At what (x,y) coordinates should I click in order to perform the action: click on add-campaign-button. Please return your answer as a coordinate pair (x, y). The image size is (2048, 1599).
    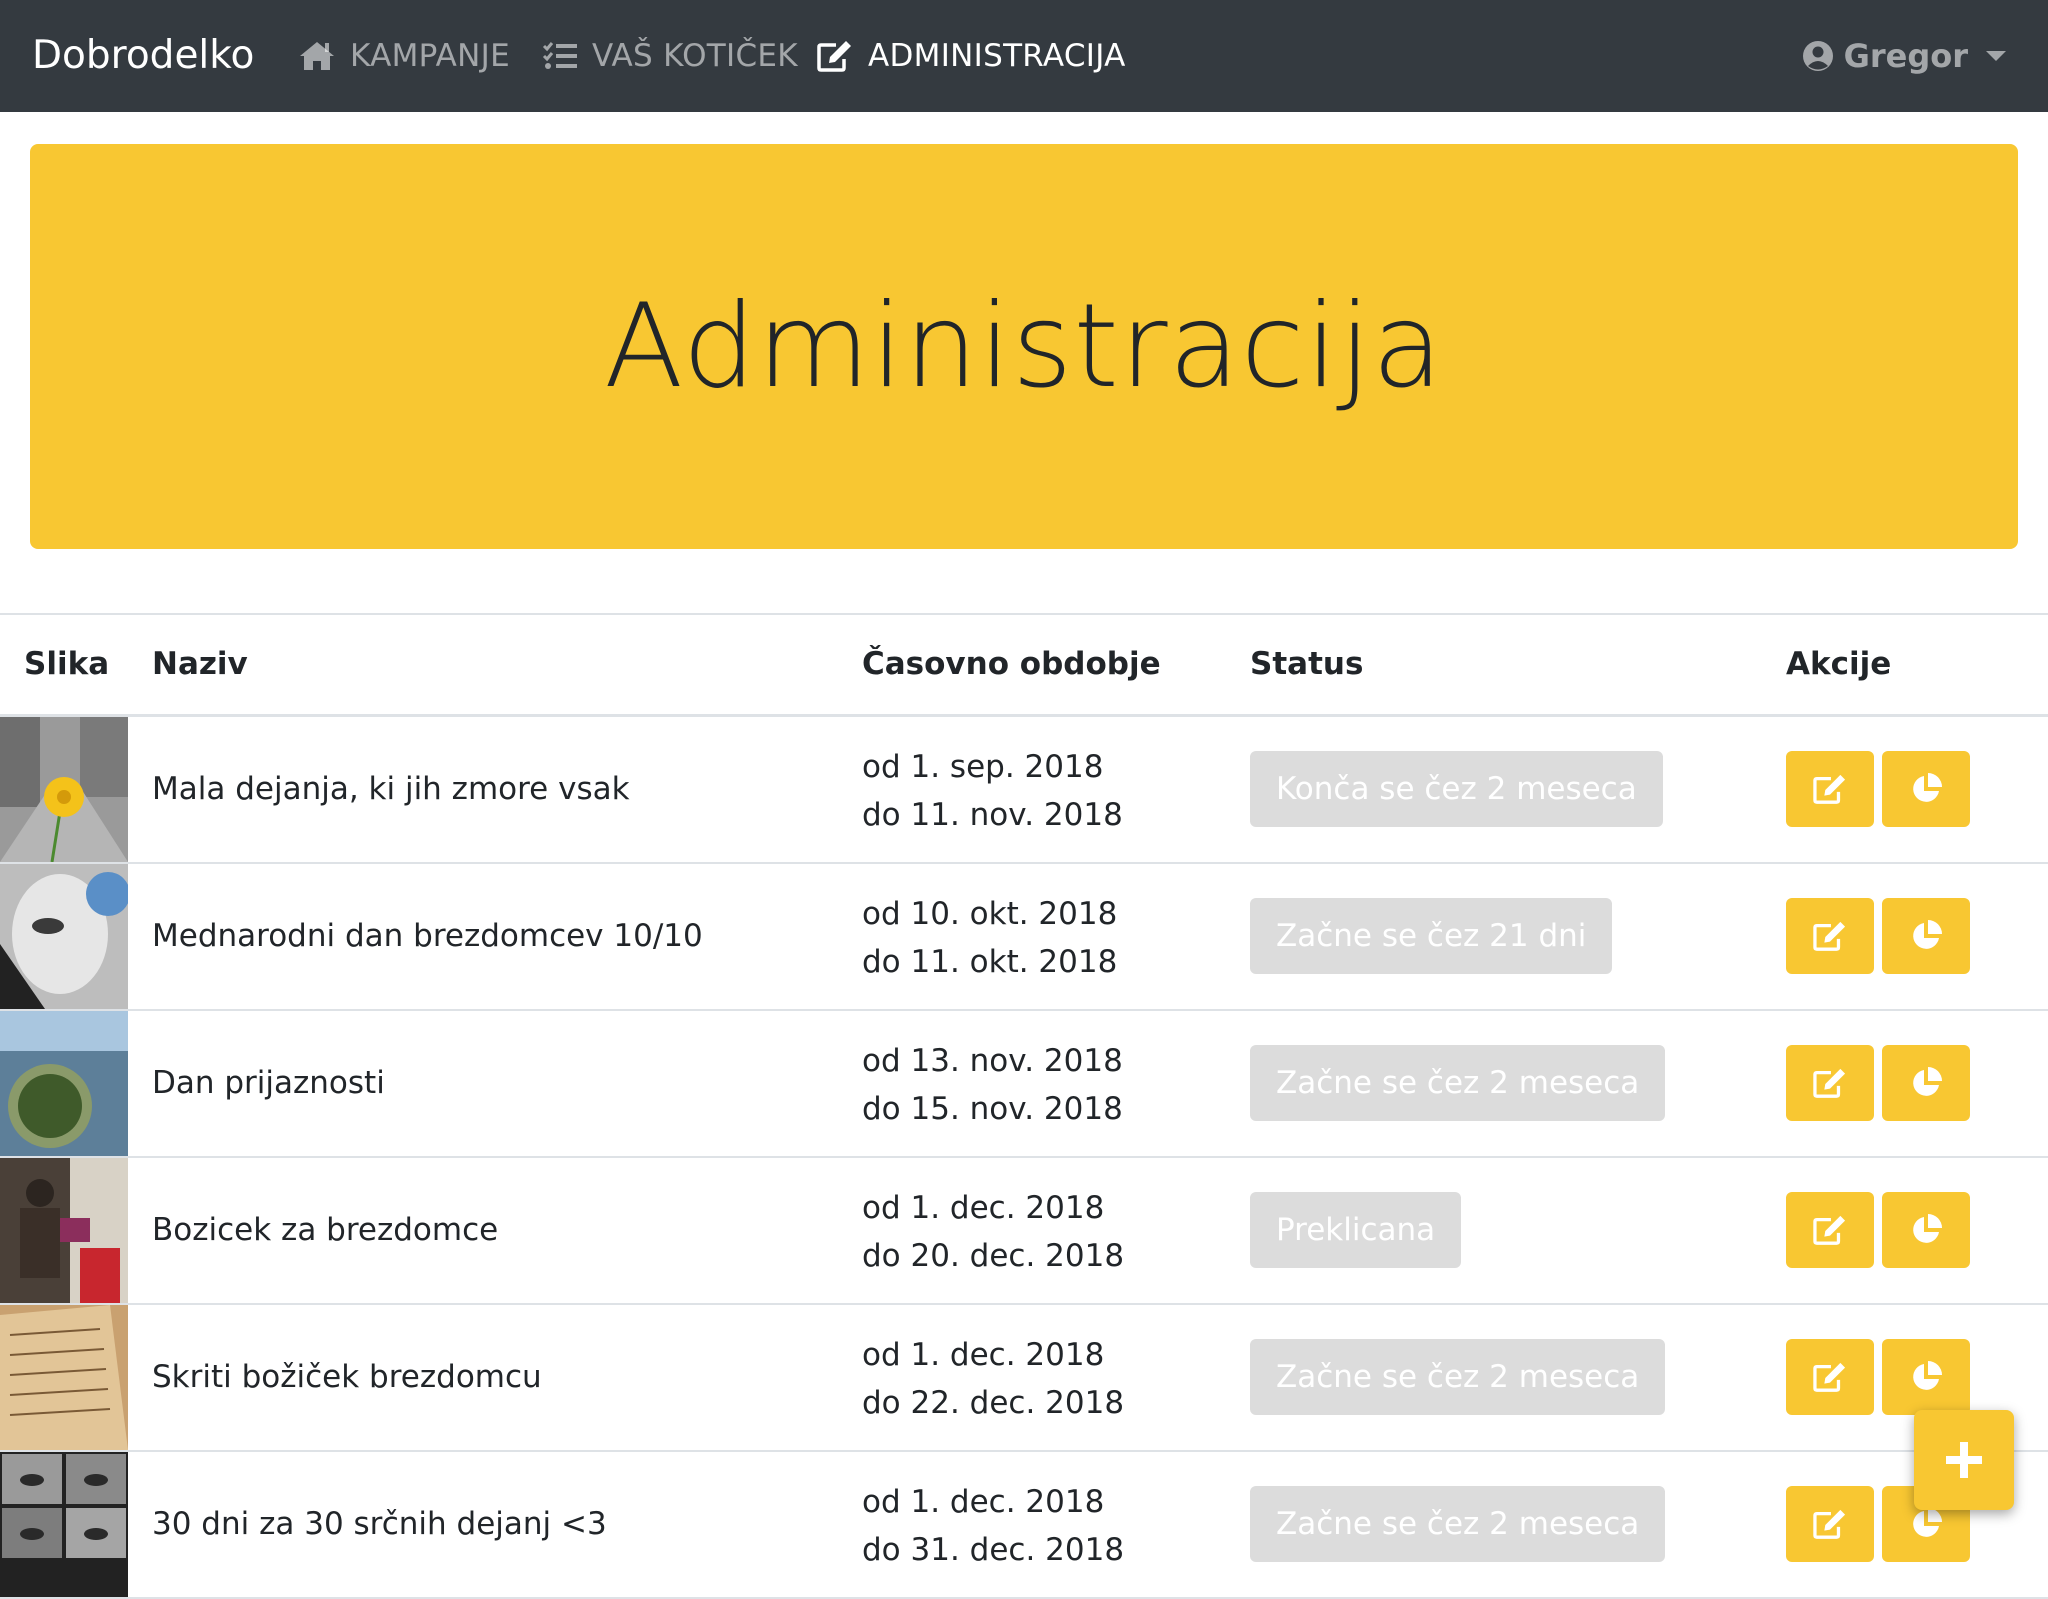
    Looking at the image, I should click on (1964, 1460).